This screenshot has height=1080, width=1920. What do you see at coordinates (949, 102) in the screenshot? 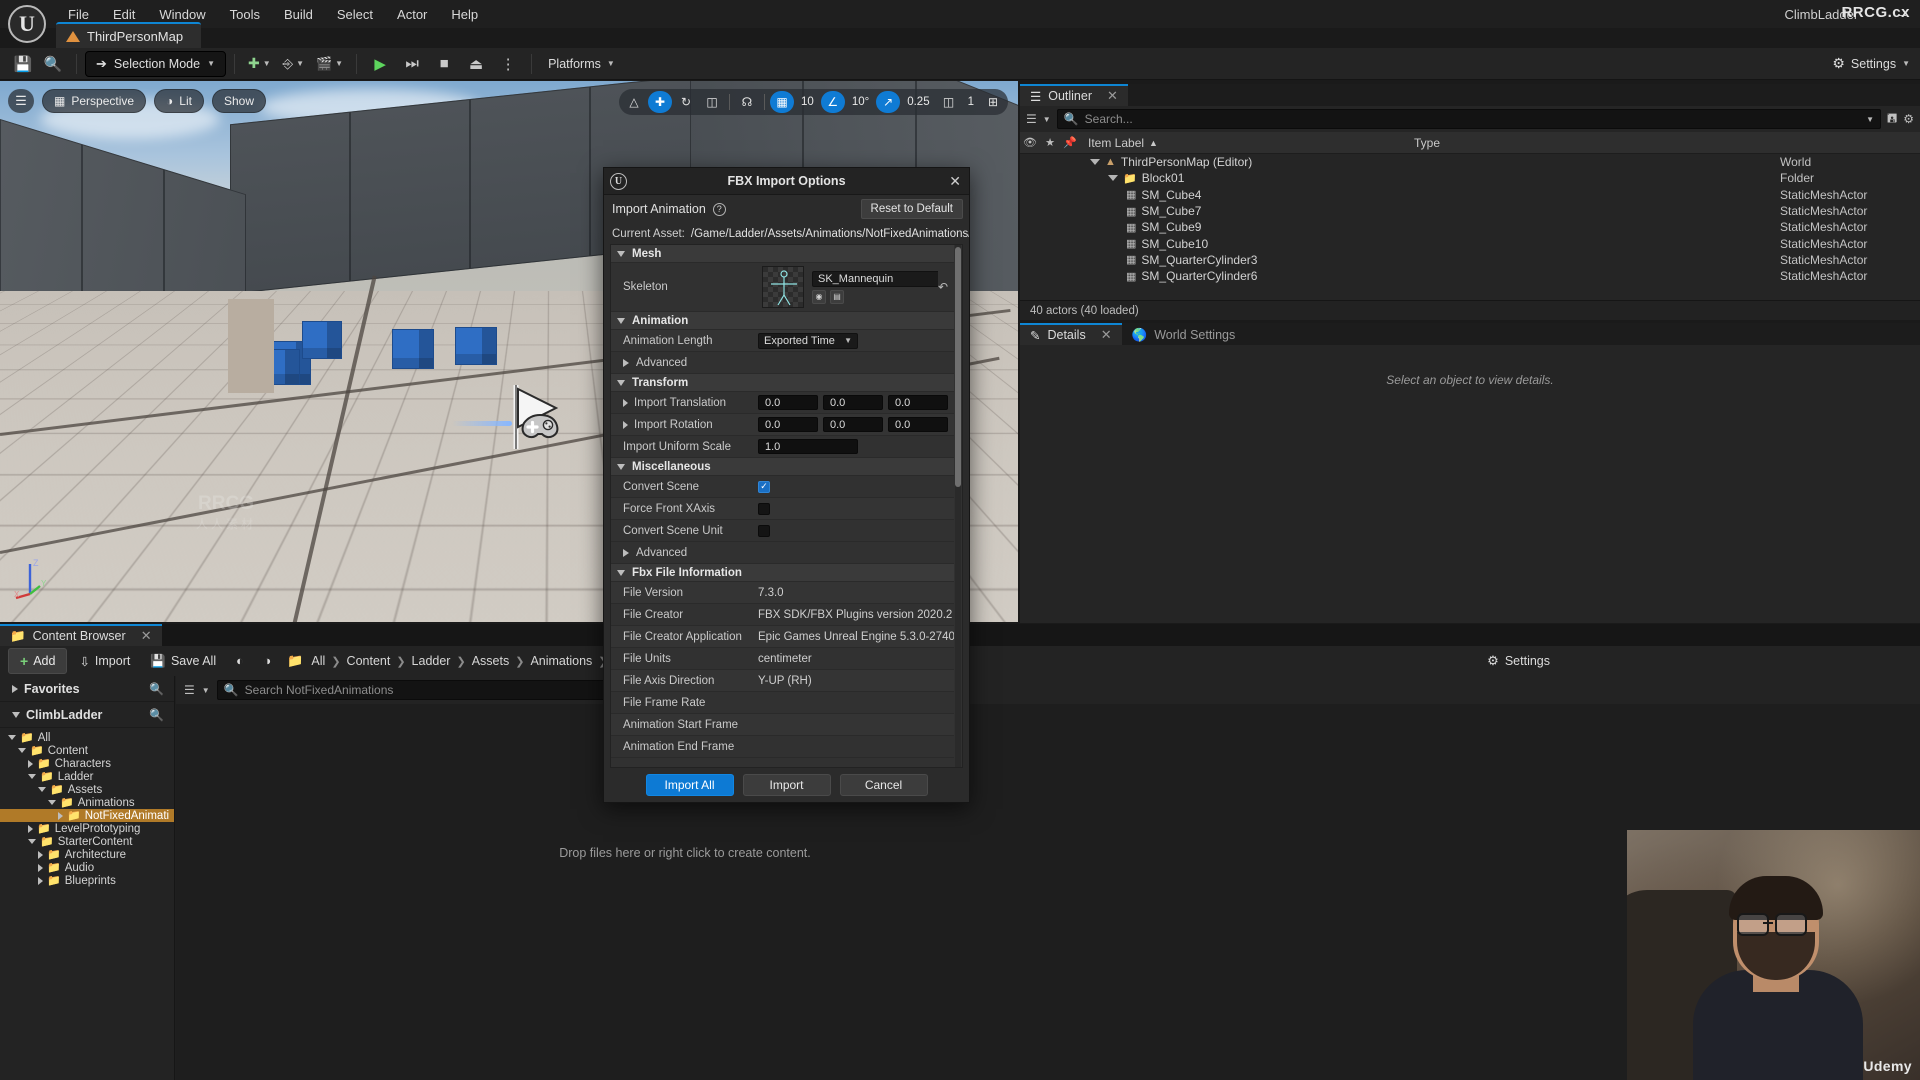
I see `camera-speed-icon: ◫` at bounding box center [949, 102].